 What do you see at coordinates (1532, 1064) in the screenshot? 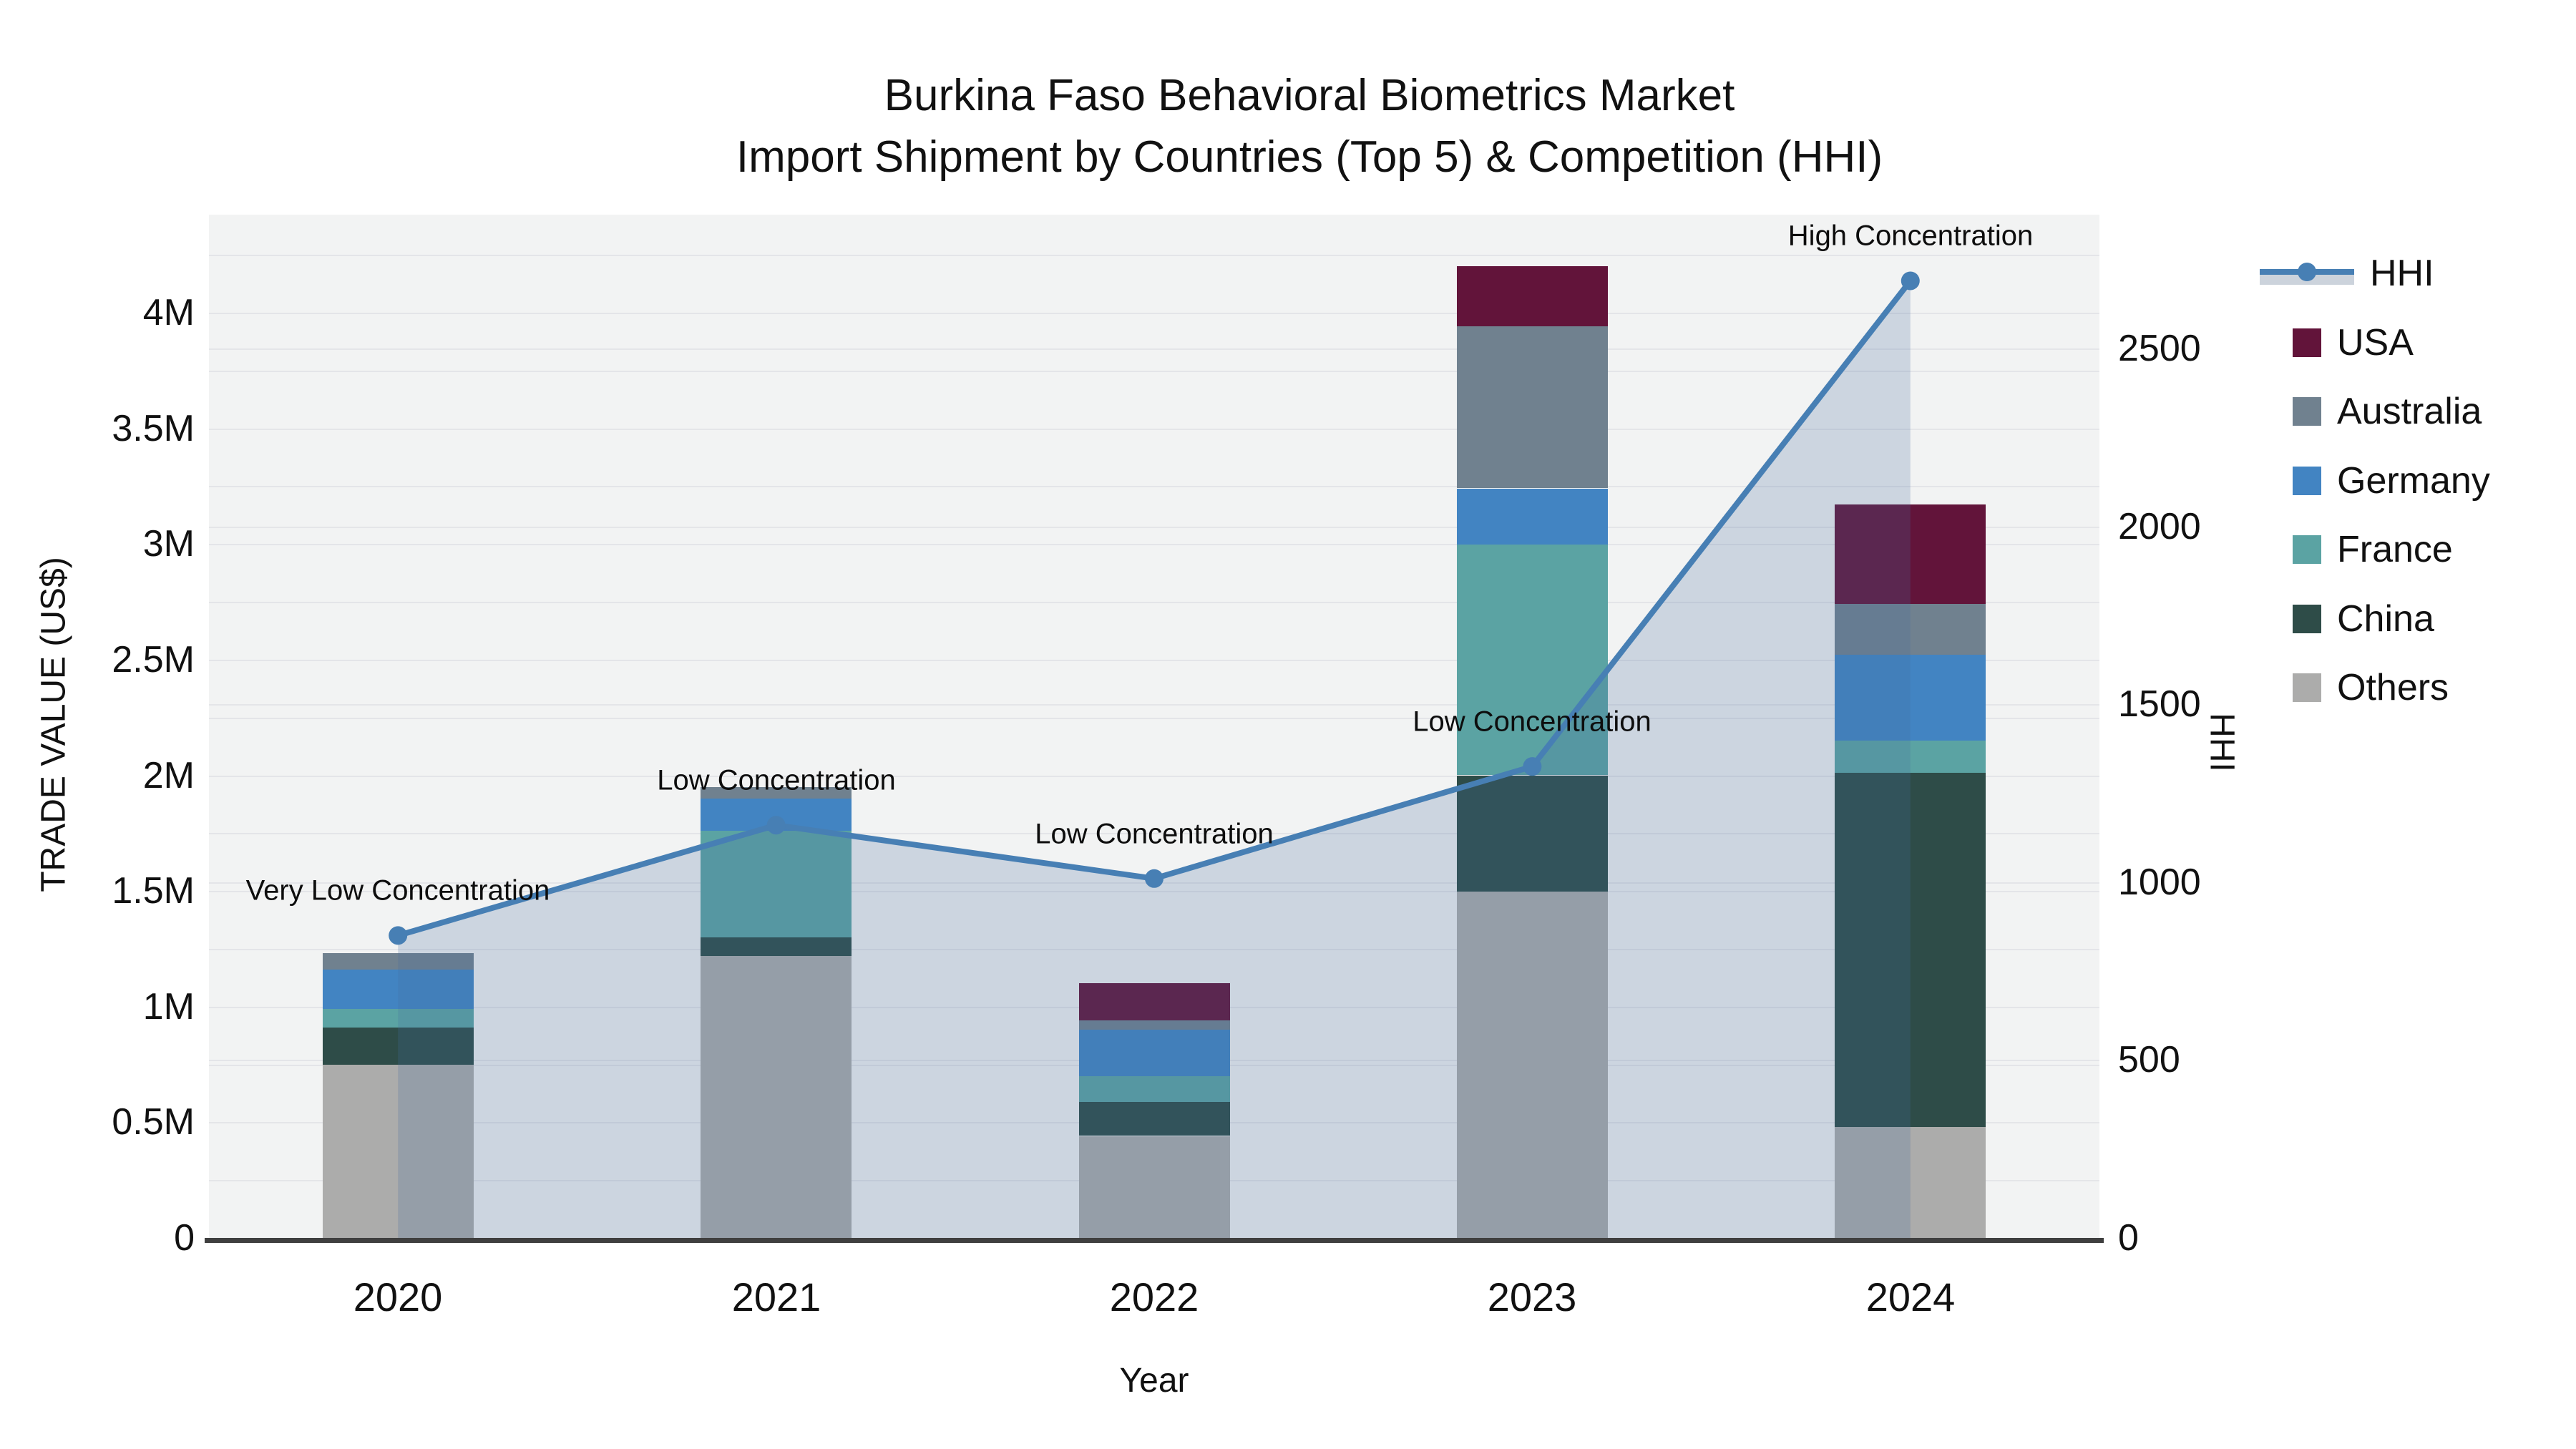
I see `bar-2023-others` at bounding box center [1532, 1064].